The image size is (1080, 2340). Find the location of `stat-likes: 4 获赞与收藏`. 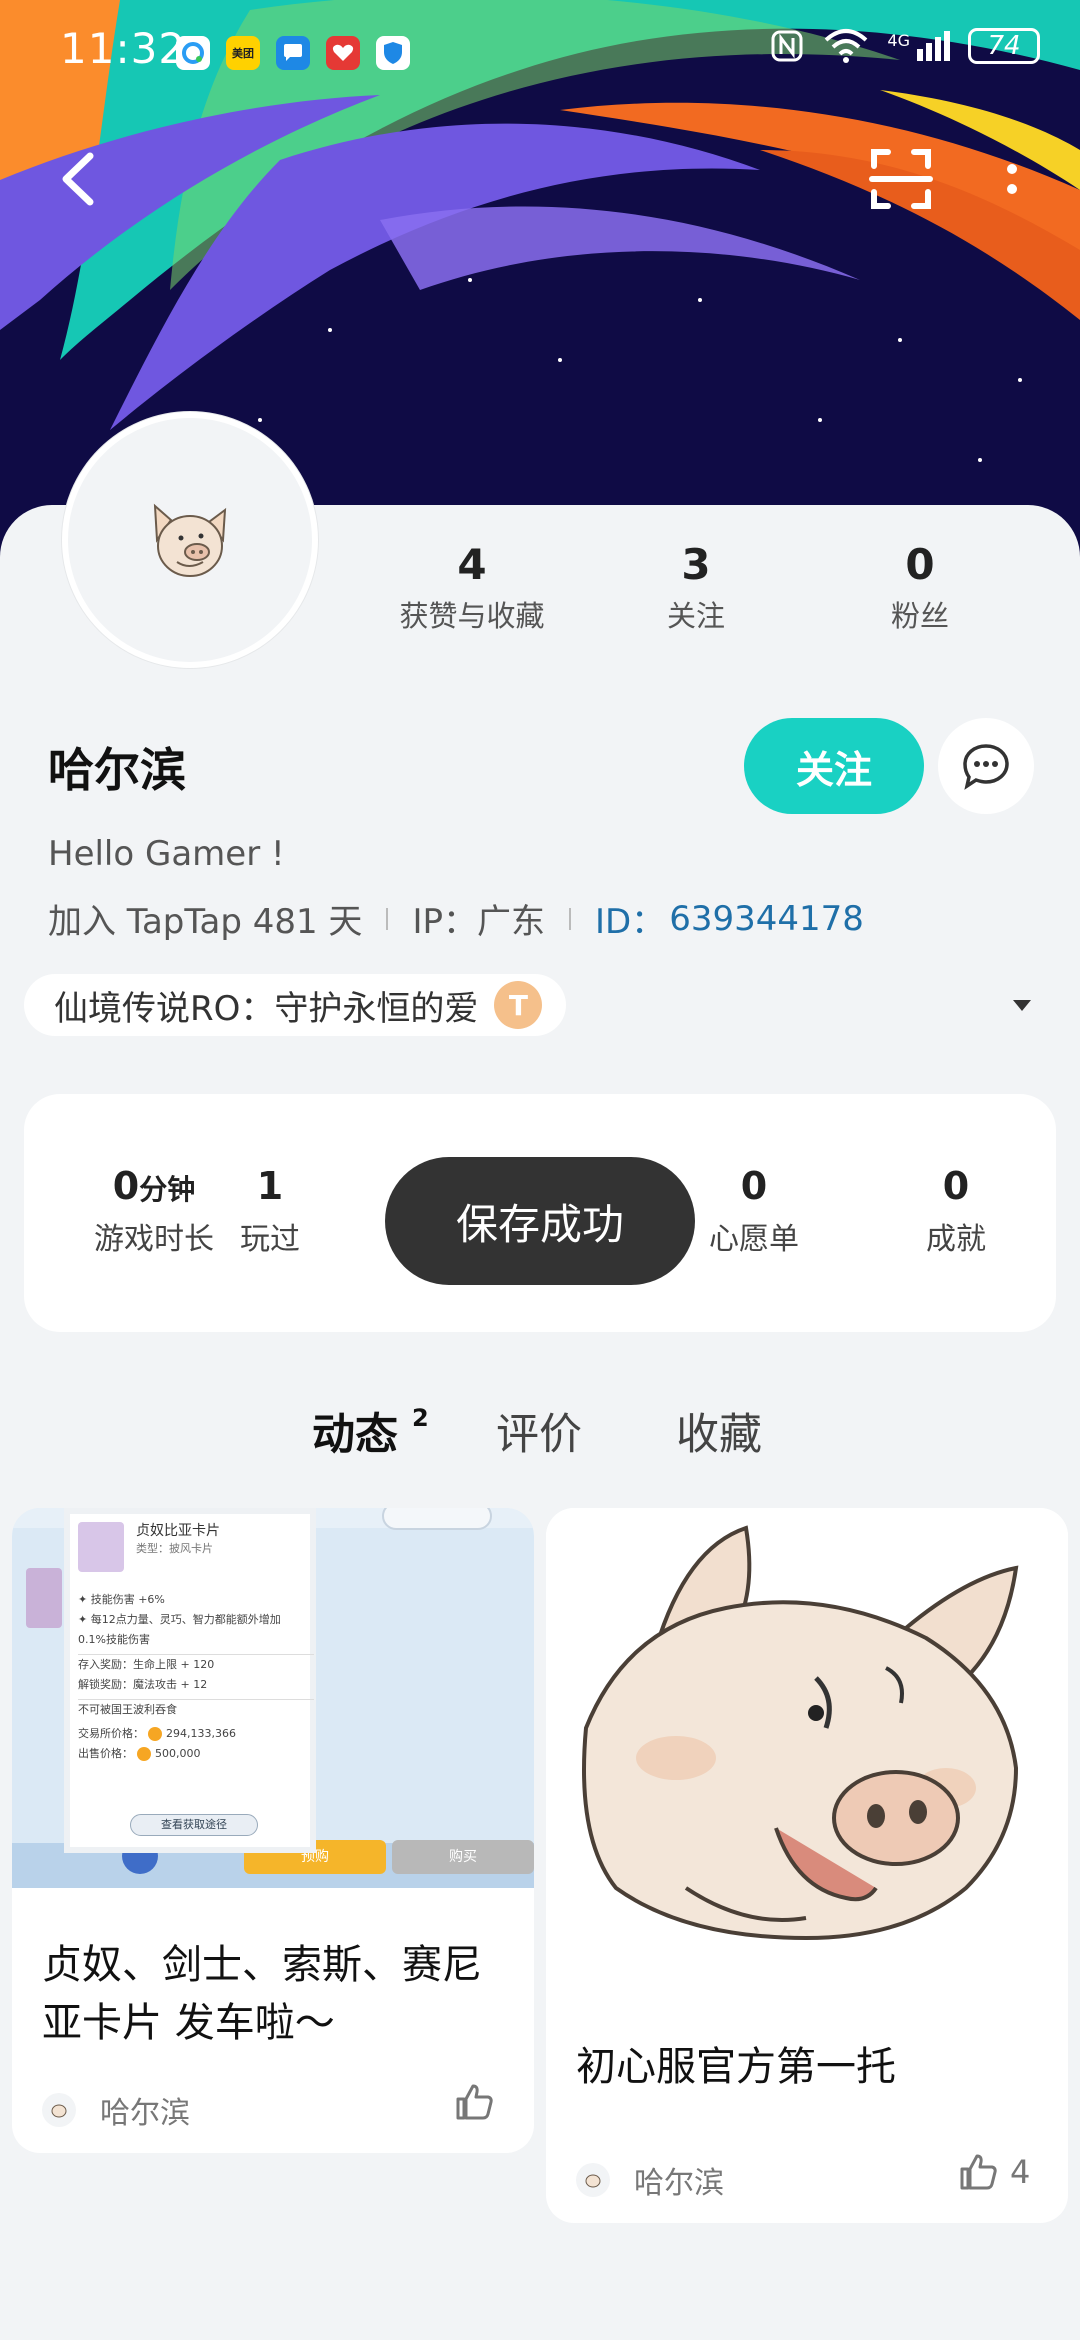

stat-likes: 4 获赞与收藏 is located at coordinates (472, 587).